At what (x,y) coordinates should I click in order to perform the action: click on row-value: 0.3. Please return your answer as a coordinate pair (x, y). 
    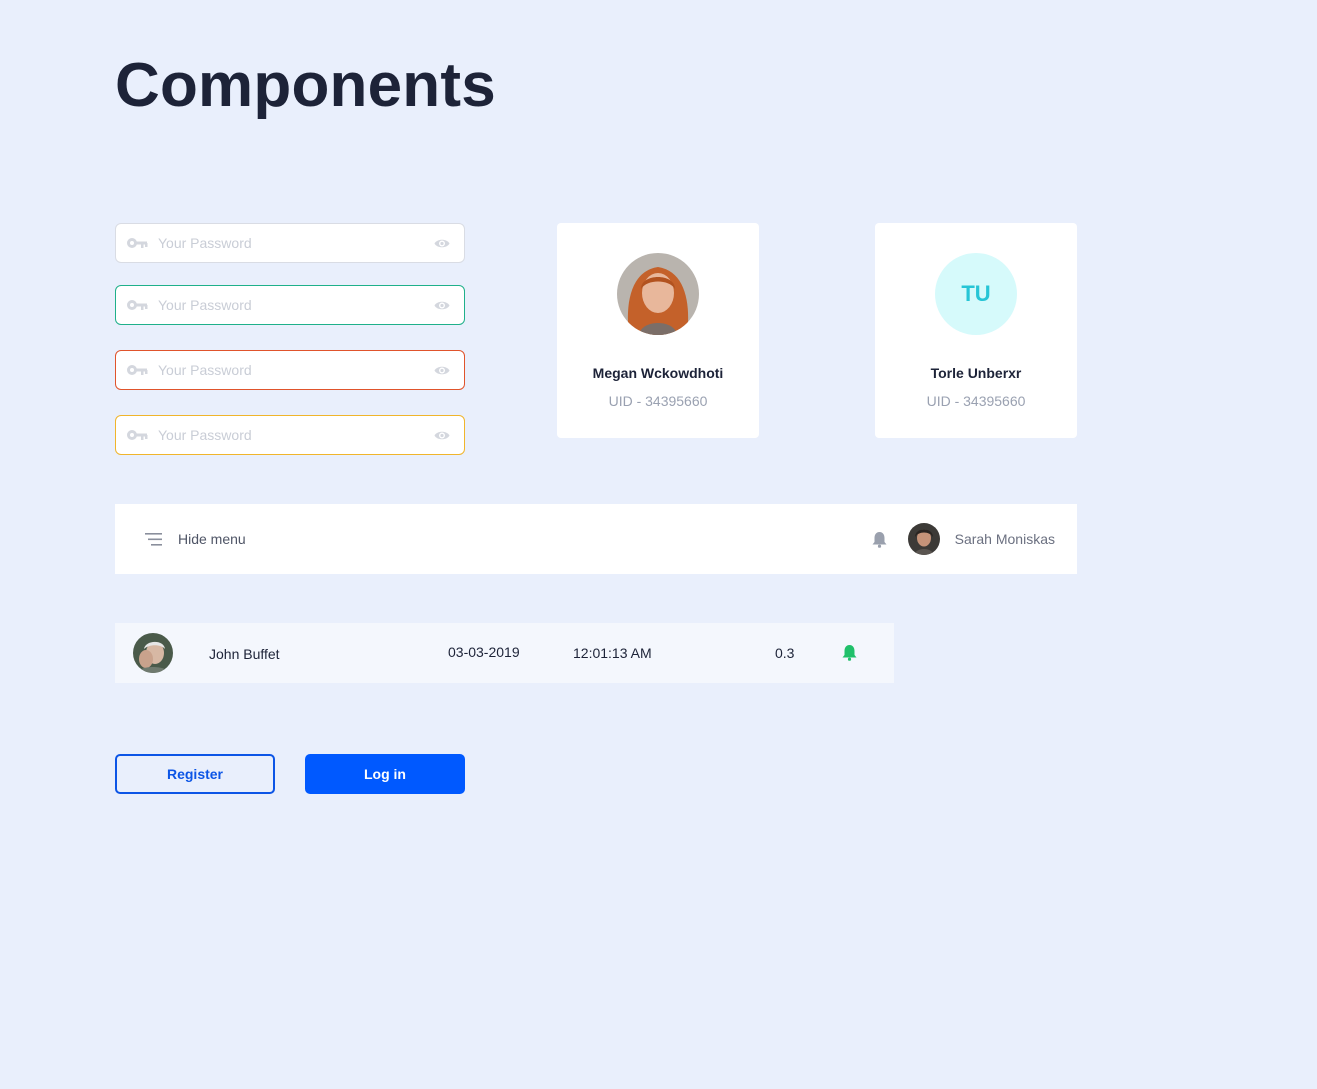
    Looking at the image, I should click on (785, 653).